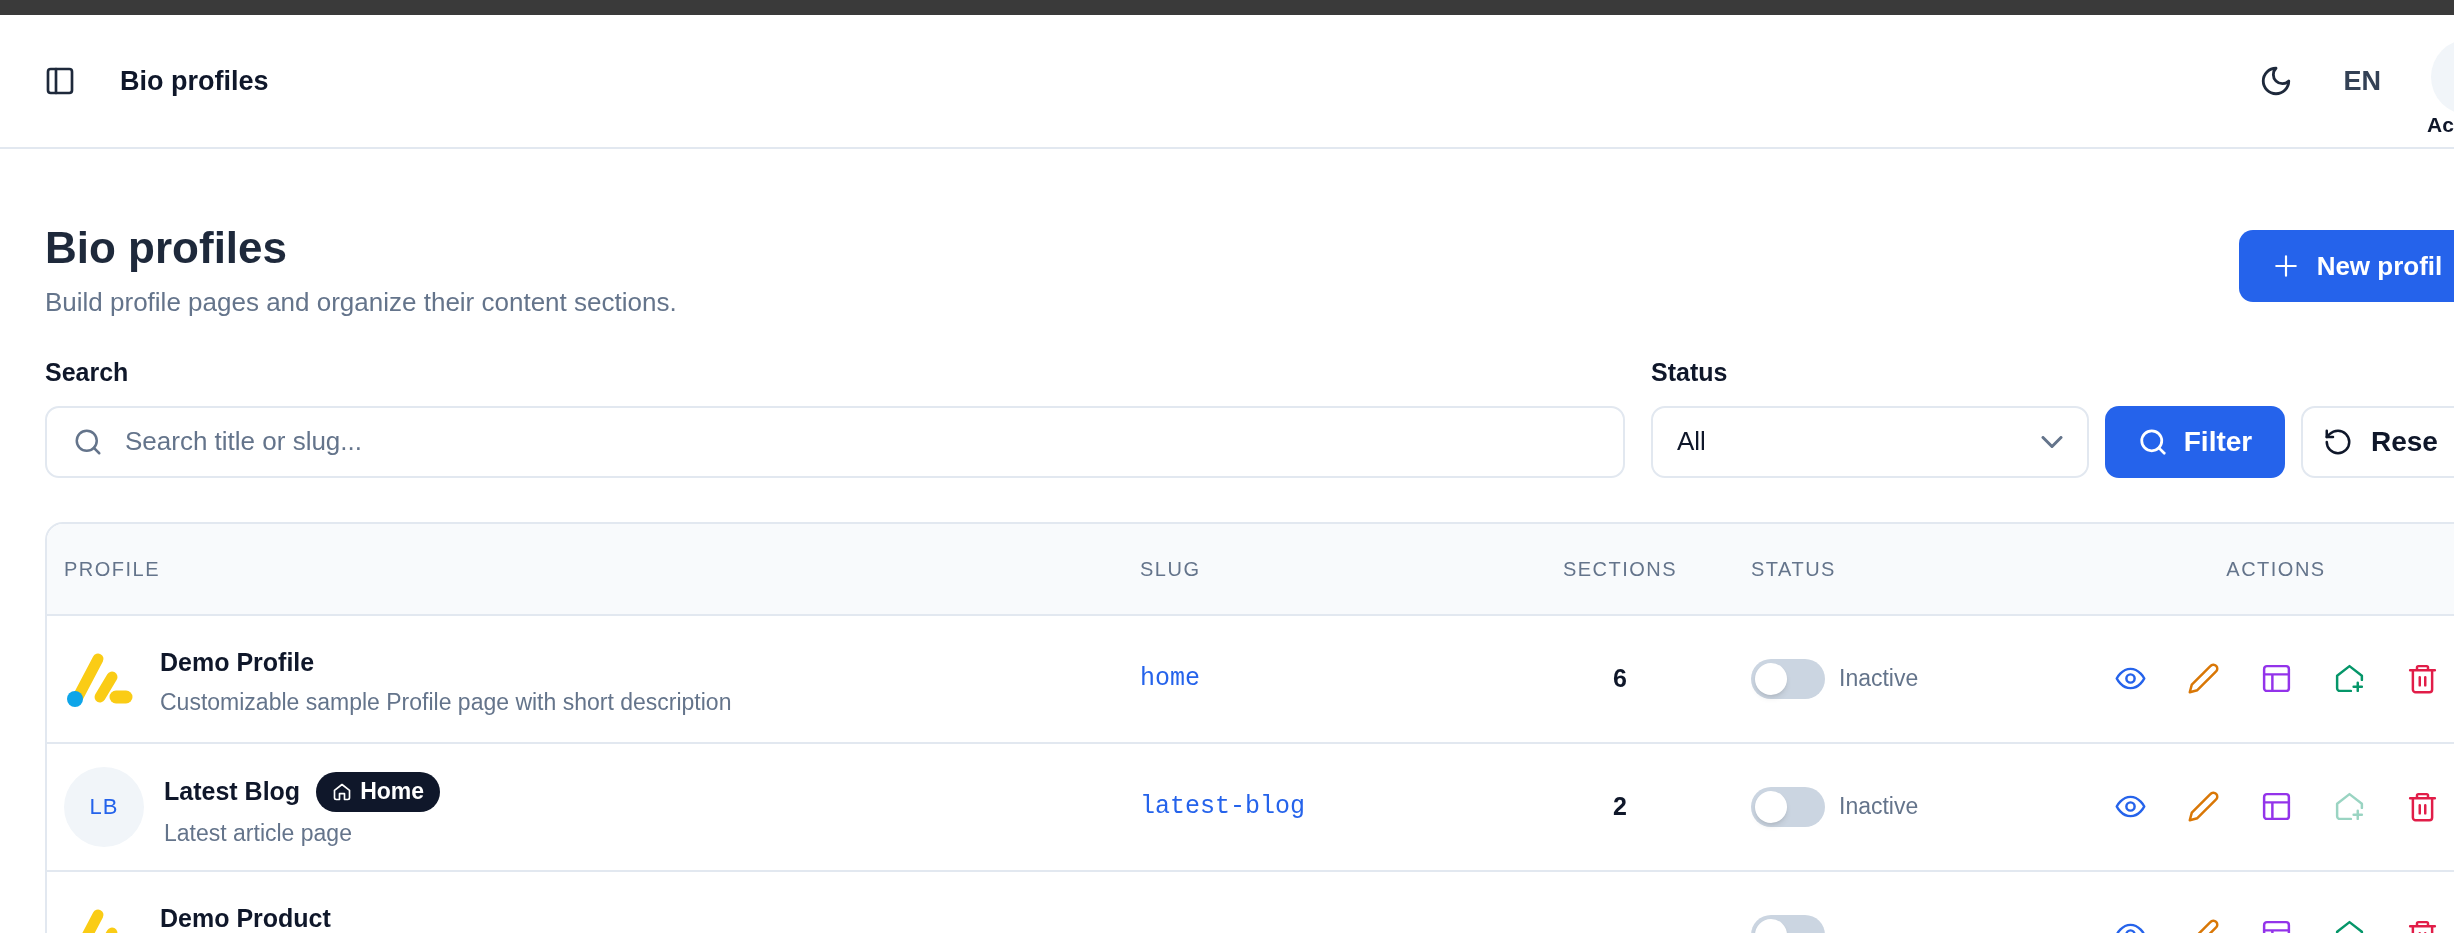  What do you see at coordinates (446, 702) in the screenshot?
I see `profile-description: Customizable sample Profile page with short description` at bounding box center [446, 702].